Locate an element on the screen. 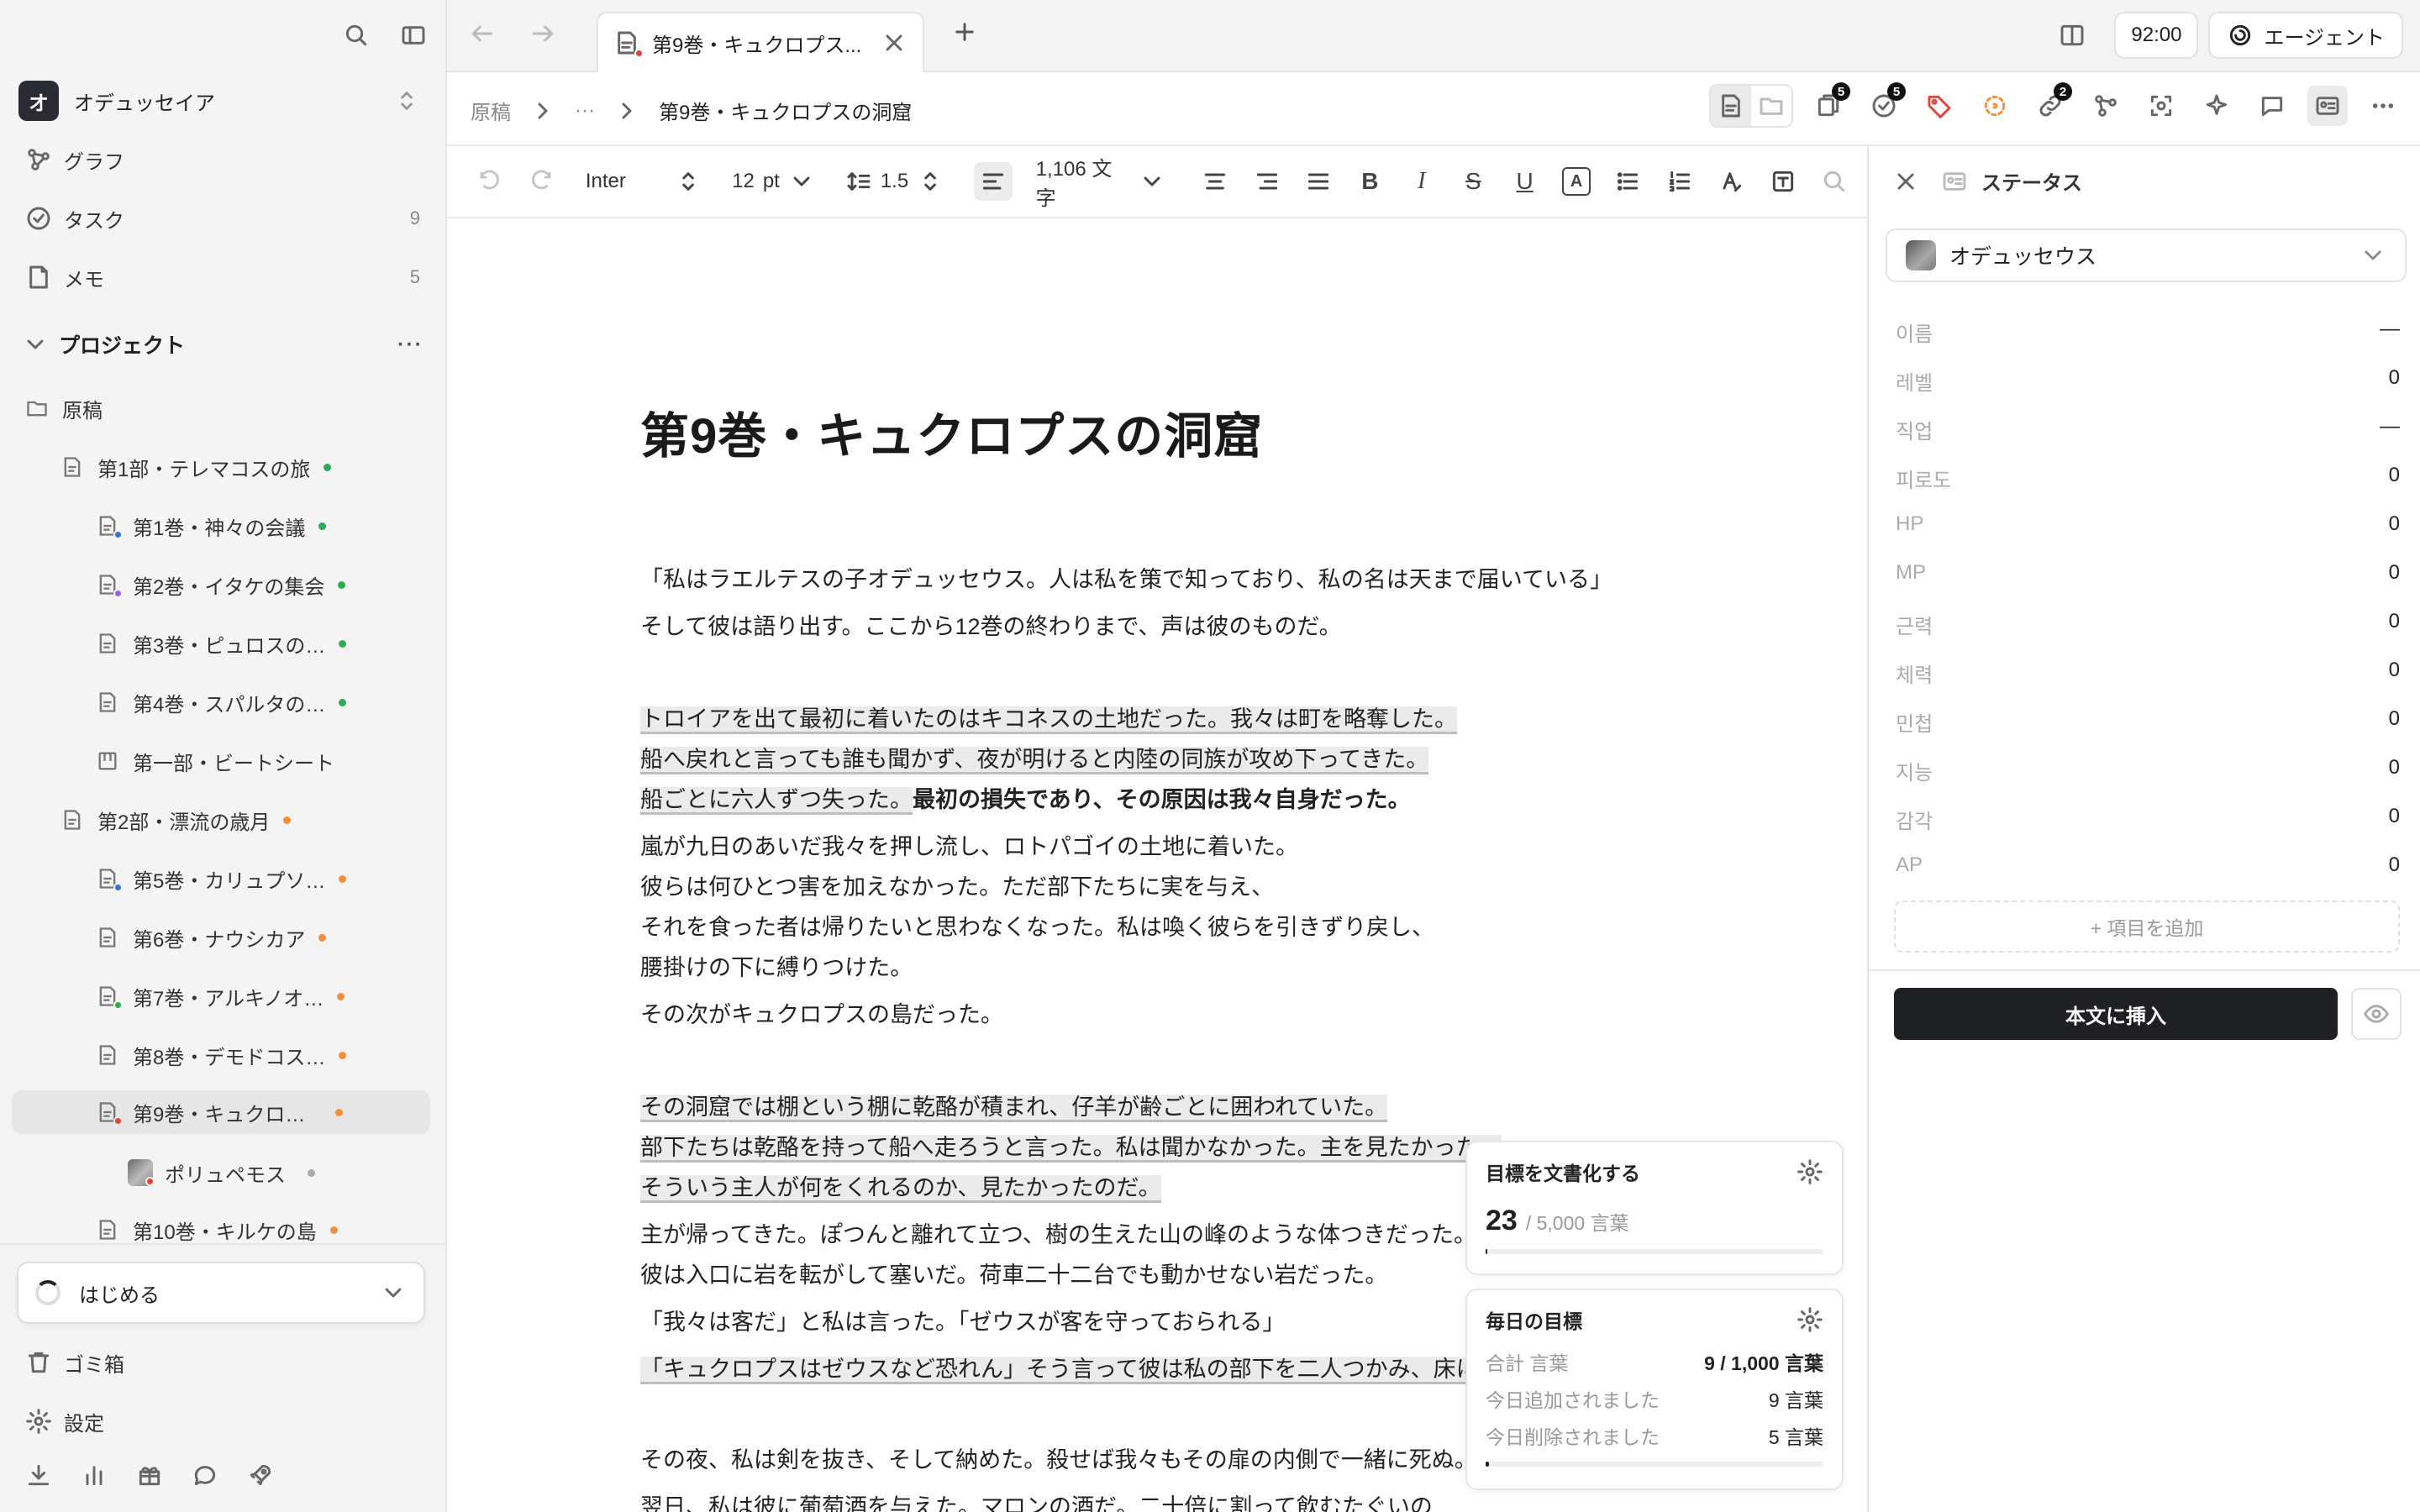  status-dot is located at coordinates (287, 820).